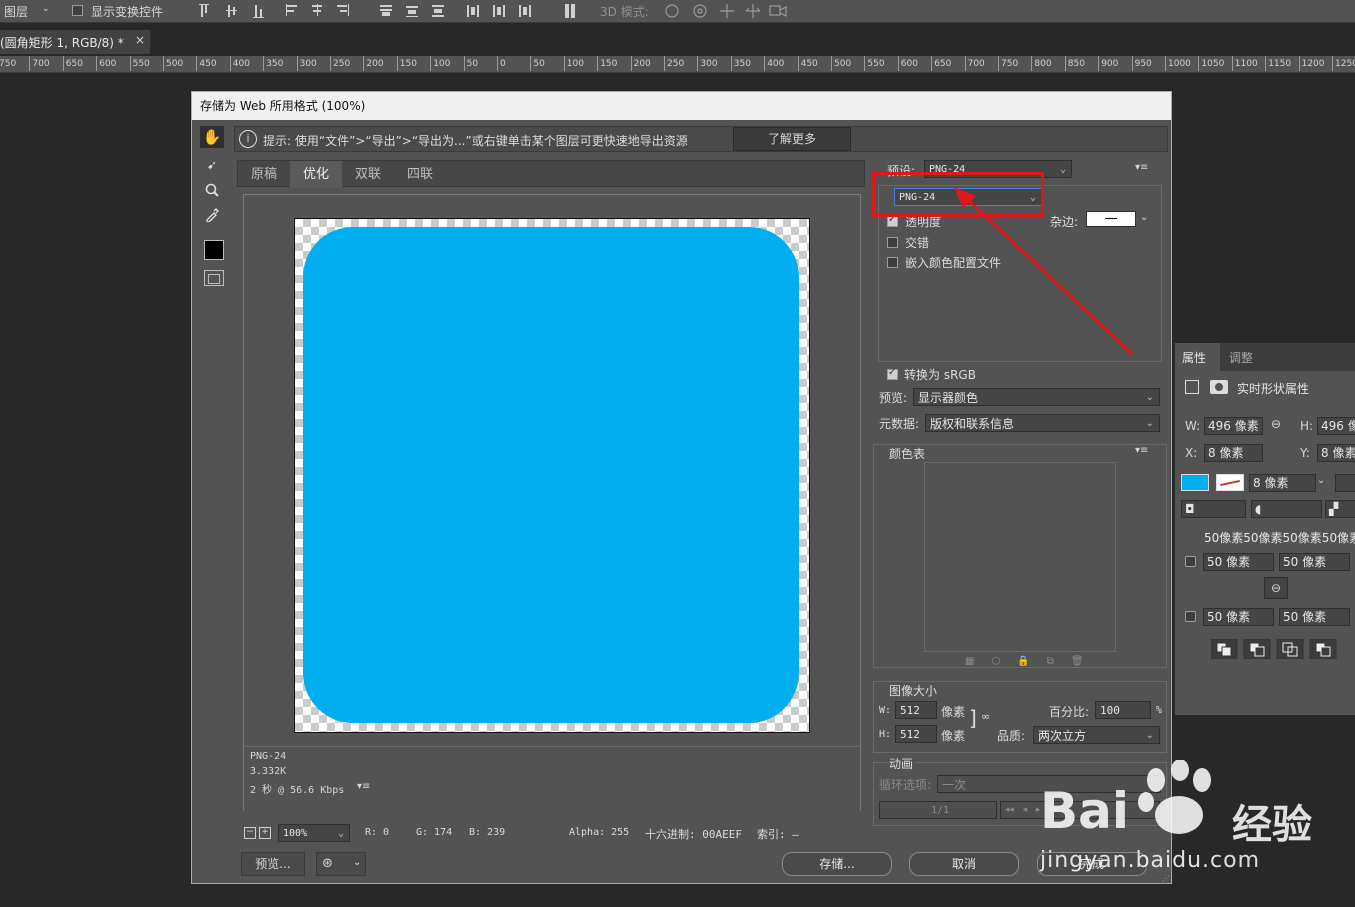 The height and width of the screenshot is (907, 1355). I want to click on readout-b: B: 239, so click(487, 832).